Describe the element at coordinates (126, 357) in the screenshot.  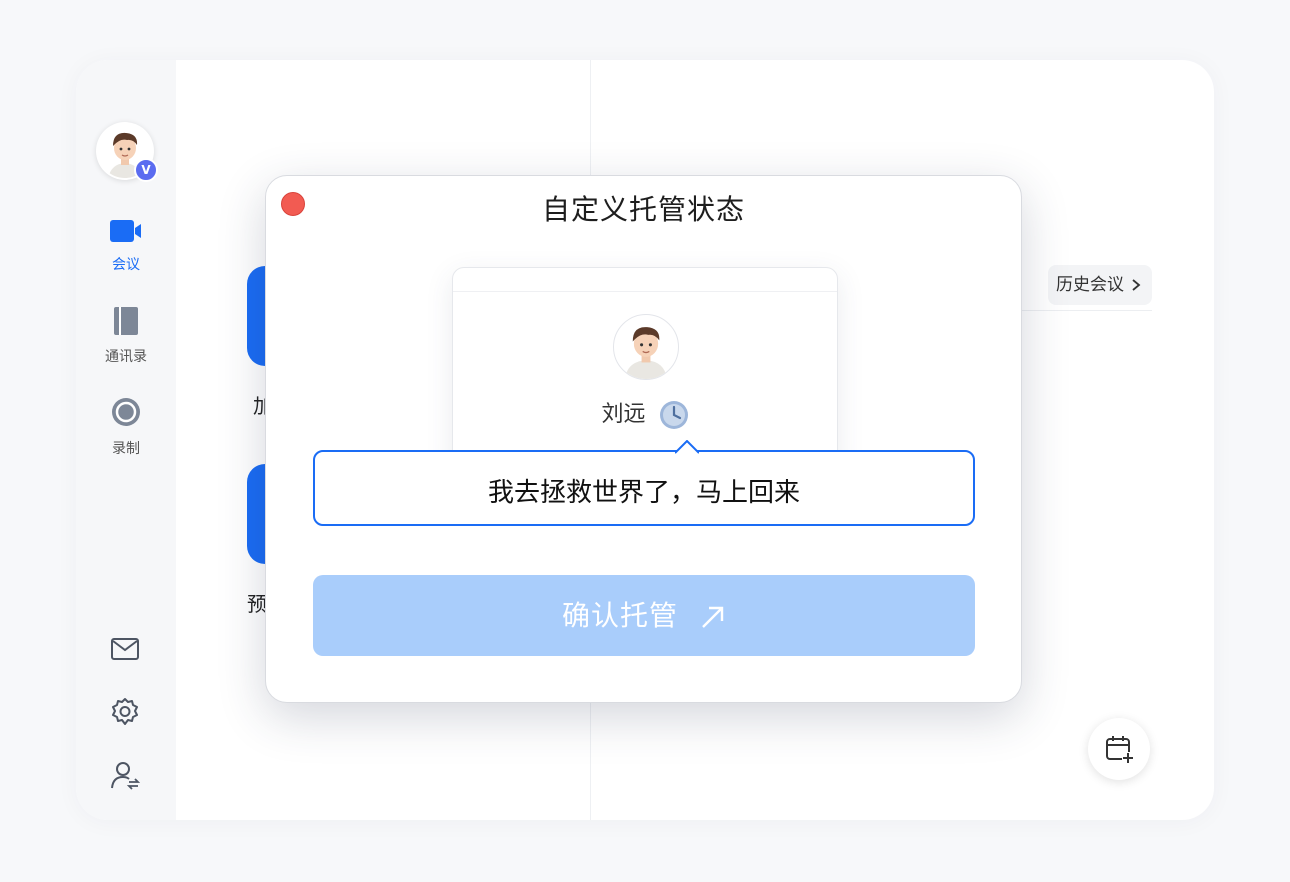
I see `sidebar-item-label: 通讯录` at that location.